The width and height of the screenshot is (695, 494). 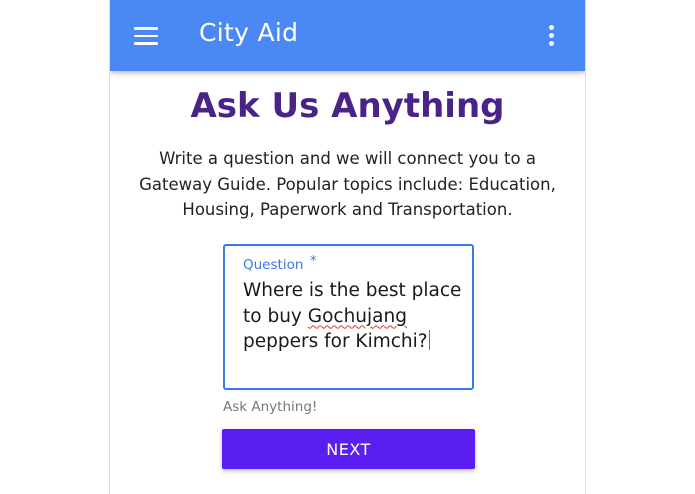 What do you see at coordinates (249, 32) in the screenshot?
I see `app-title: City Aid` at bounding box center [249, 32].